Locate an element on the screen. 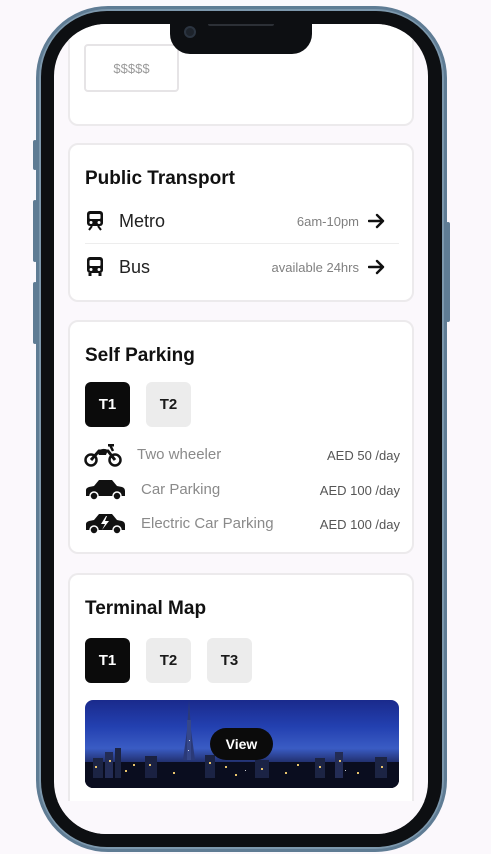 Image resolution: width=491 pixels, height=854 pixels. transport-row-metro: Metro 6am-10pm is located at coordinates (242, 221).